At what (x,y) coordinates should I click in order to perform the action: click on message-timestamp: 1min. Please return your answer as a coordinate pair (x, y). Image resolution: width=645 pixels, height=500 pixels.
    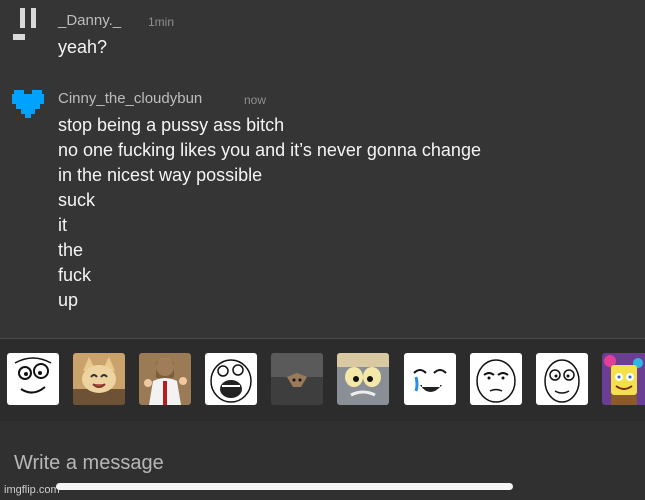
    Looking at the image, I should click on (161, 22).